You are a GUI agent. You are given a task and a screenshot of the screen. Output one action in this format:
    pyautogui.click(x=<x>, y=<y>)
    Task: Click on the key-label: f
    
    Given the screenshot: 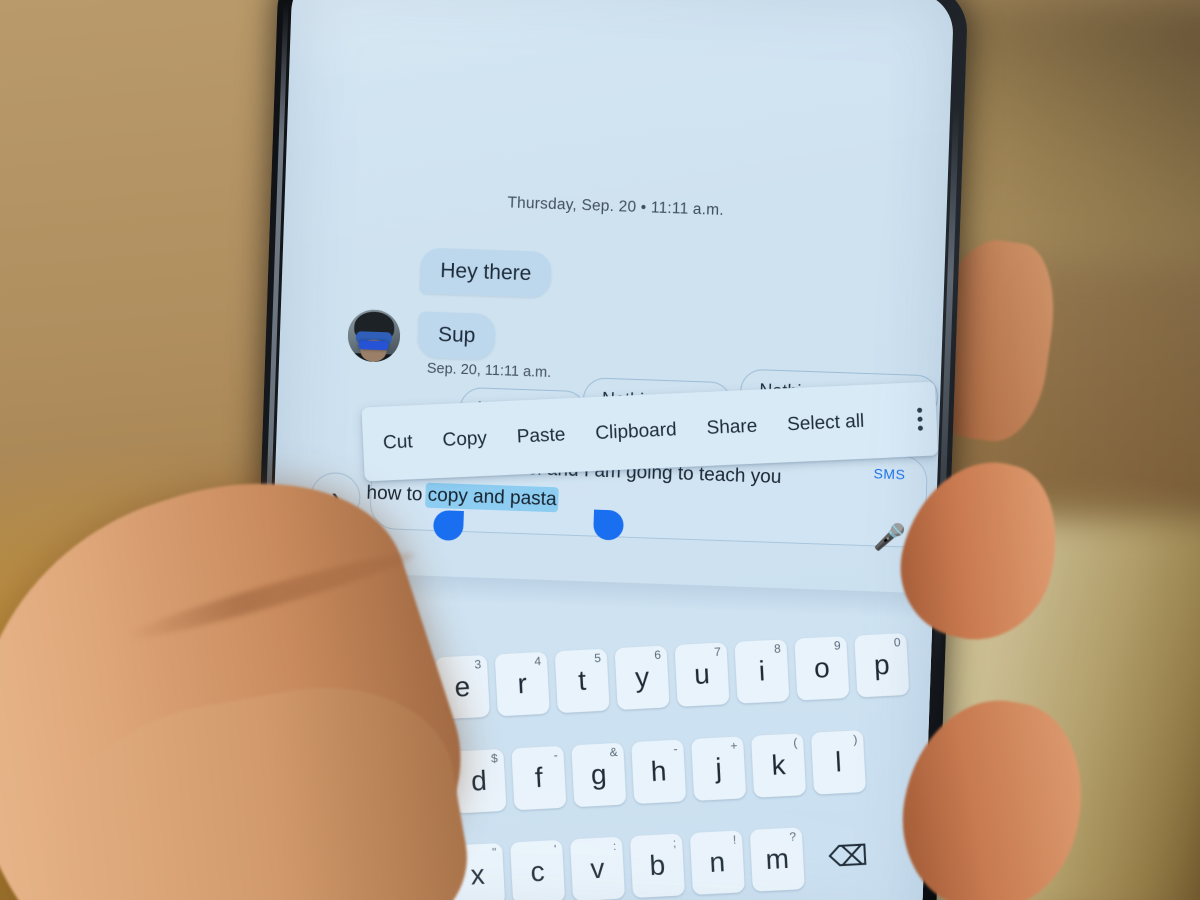 What is the action you would take?
    pyautogui.click(x=539, y=777)
    